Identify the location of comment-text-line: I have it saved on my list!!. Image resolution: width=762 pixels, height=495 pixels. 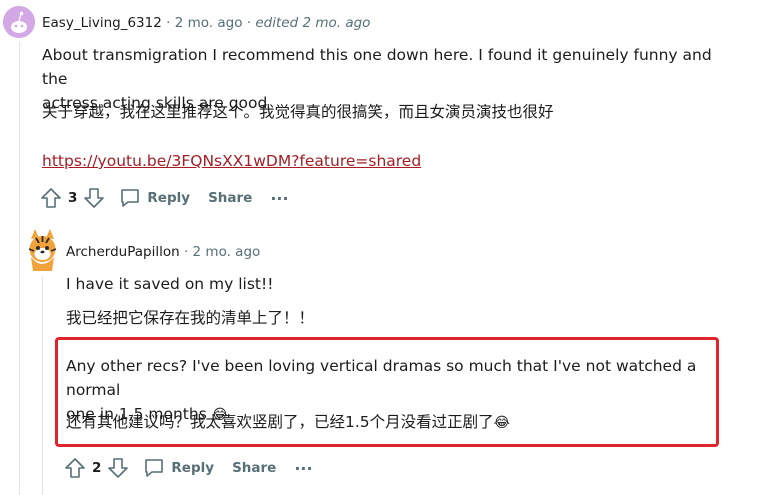
(170, 284).